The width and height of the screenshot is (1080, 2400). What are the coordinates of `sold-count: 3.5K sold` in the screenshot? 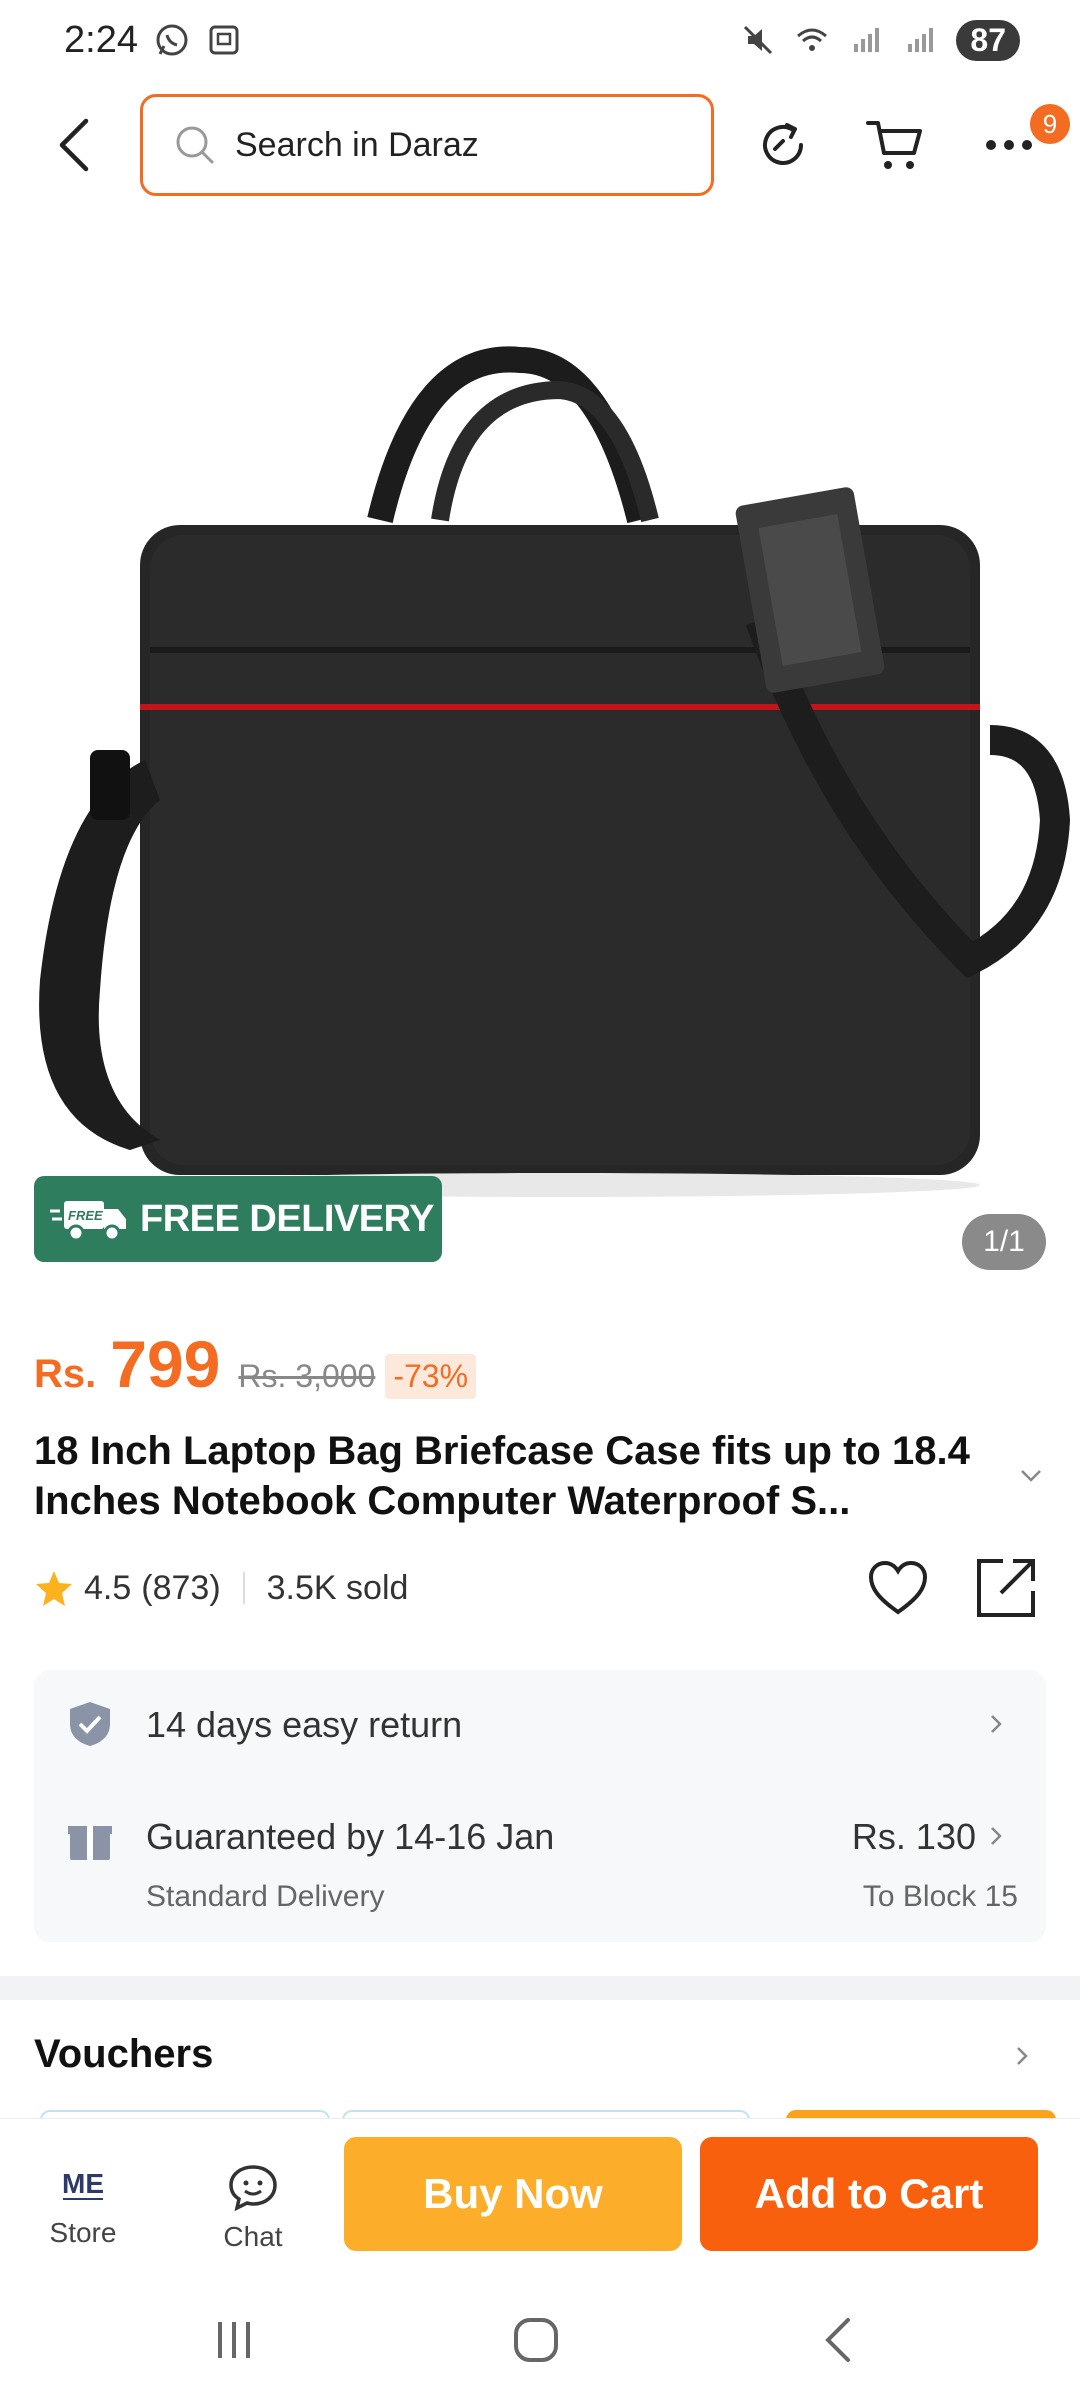 It's located at (337, 1587).